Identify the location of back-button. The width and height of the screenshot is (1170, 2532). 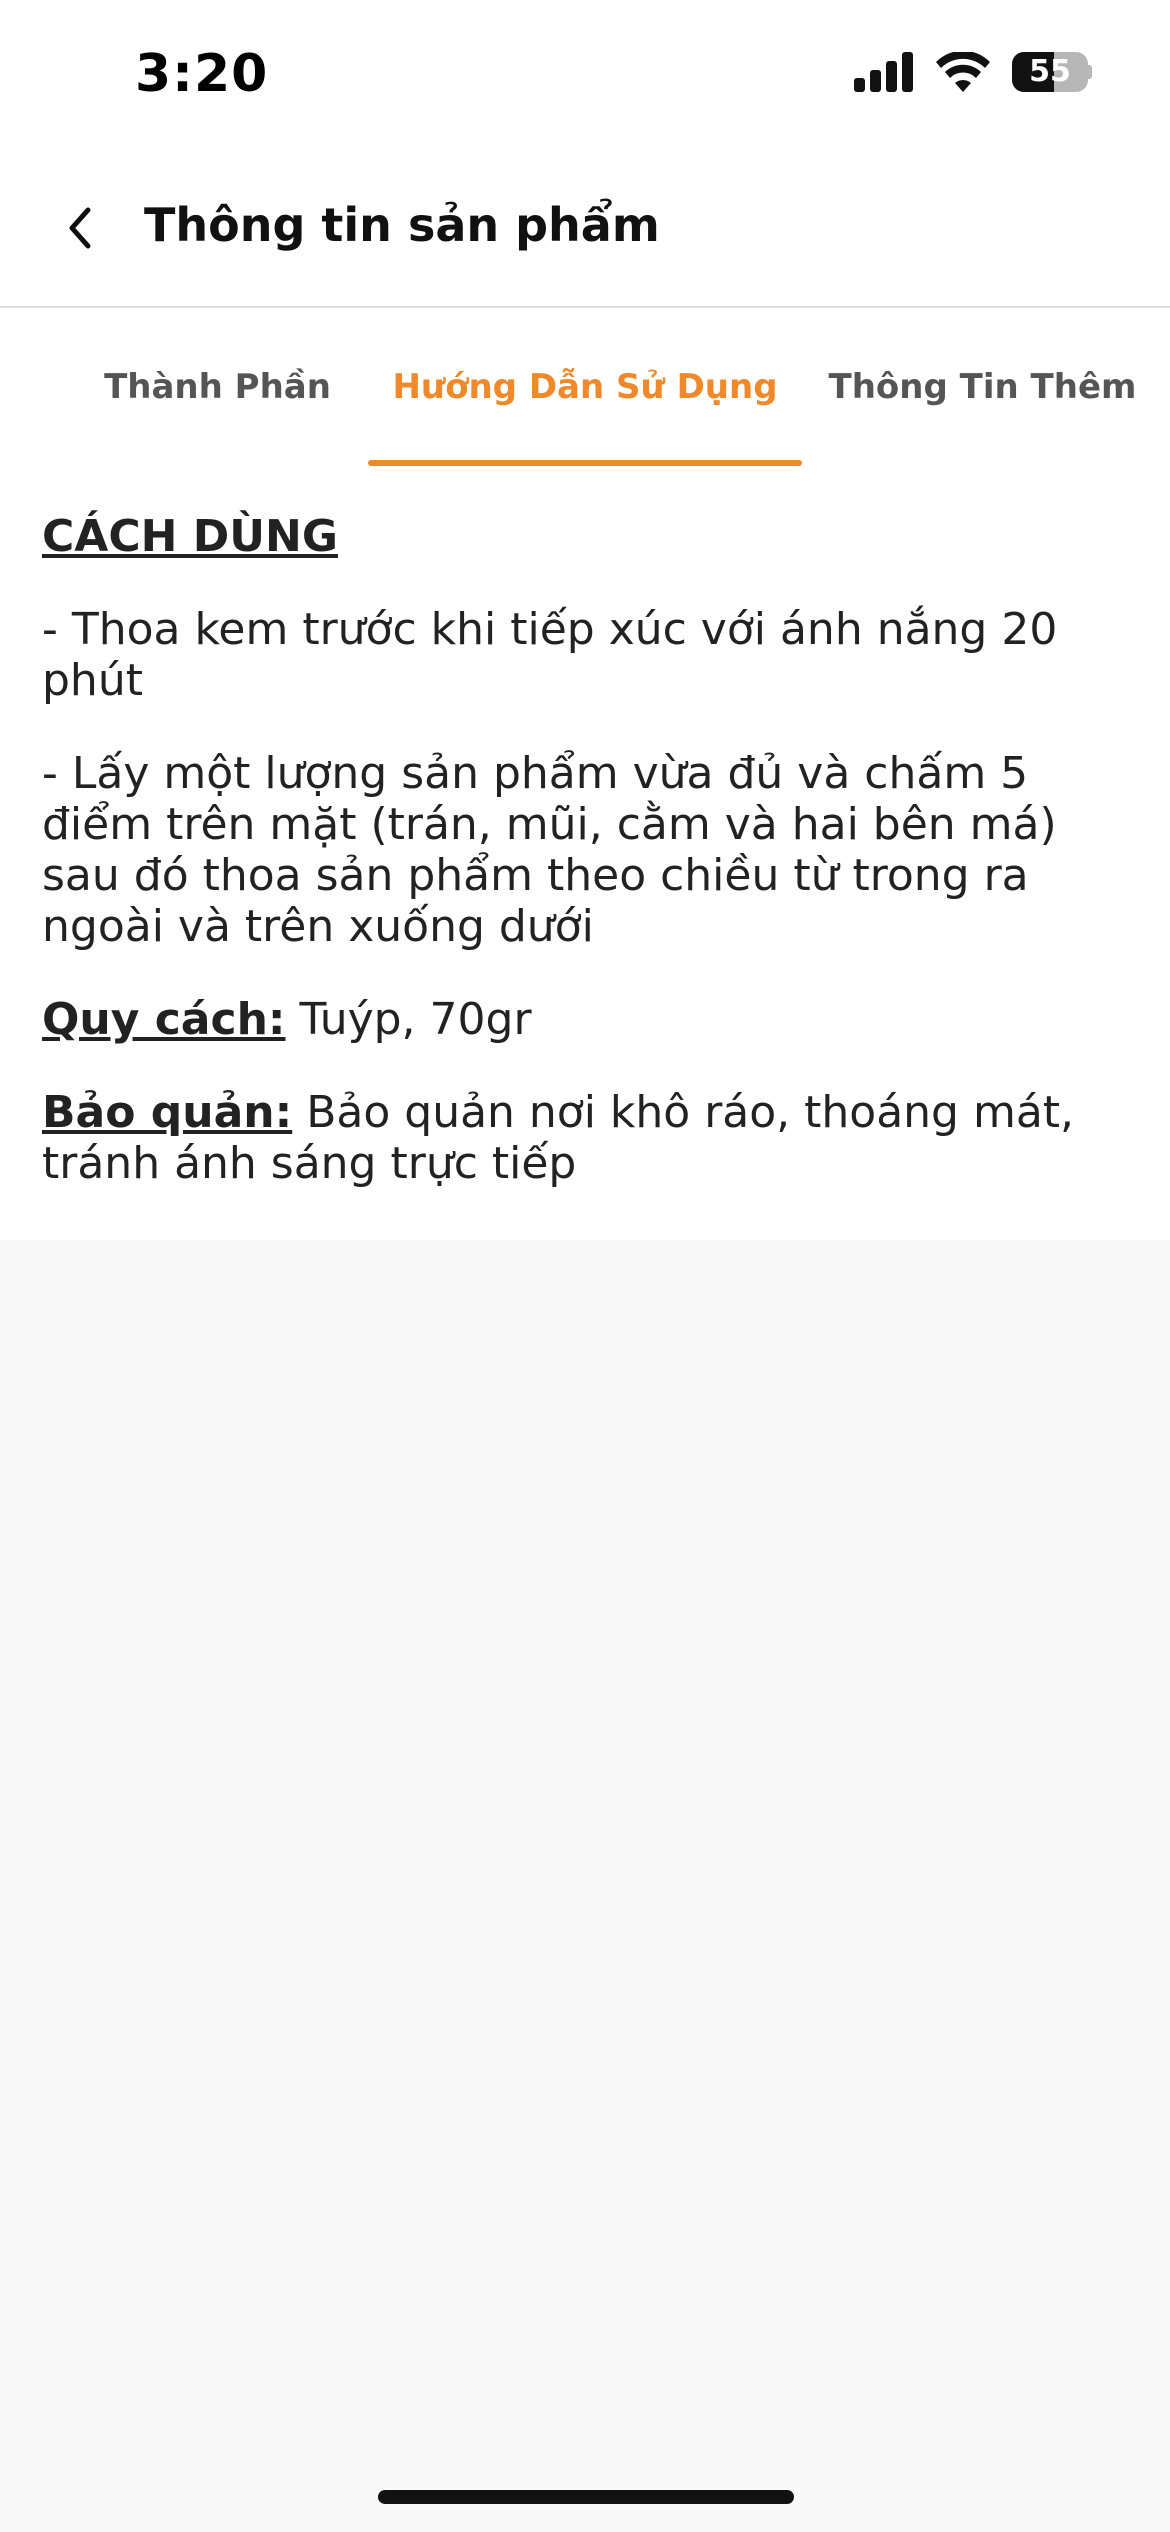
(80, 228).